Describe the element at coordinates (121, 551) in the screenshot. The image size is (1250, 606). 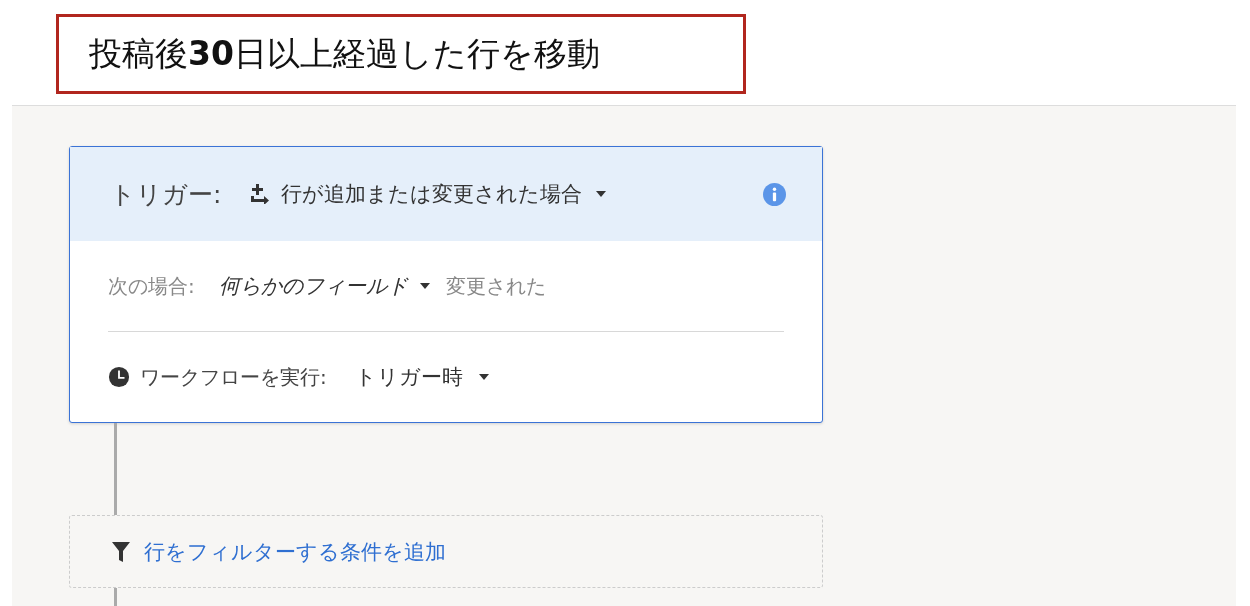
I see `filter-icon` at that location.